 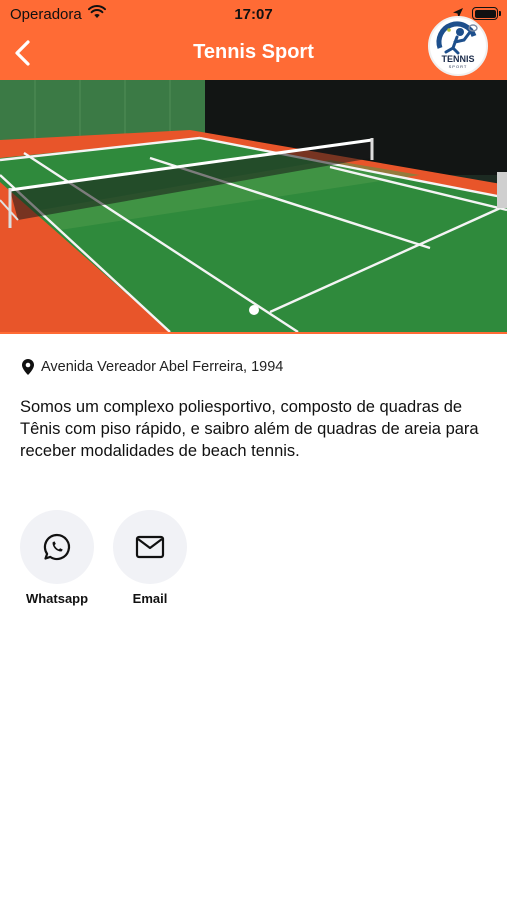 I want to click on battery-icon, so click(x=486, y=13).